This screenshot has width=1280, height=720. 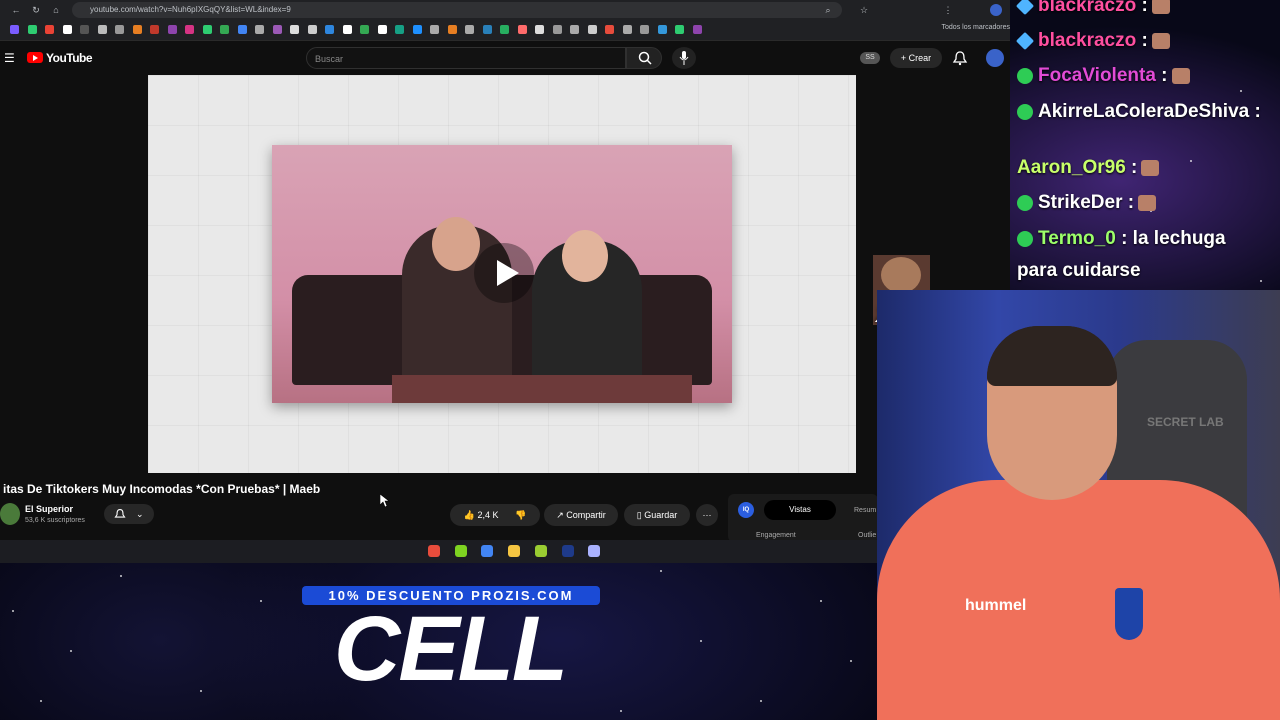 What do you see at coordinates (466, 58) in the screenshot?
I see `search-input: Buscar` at bounding box center [466, 58].